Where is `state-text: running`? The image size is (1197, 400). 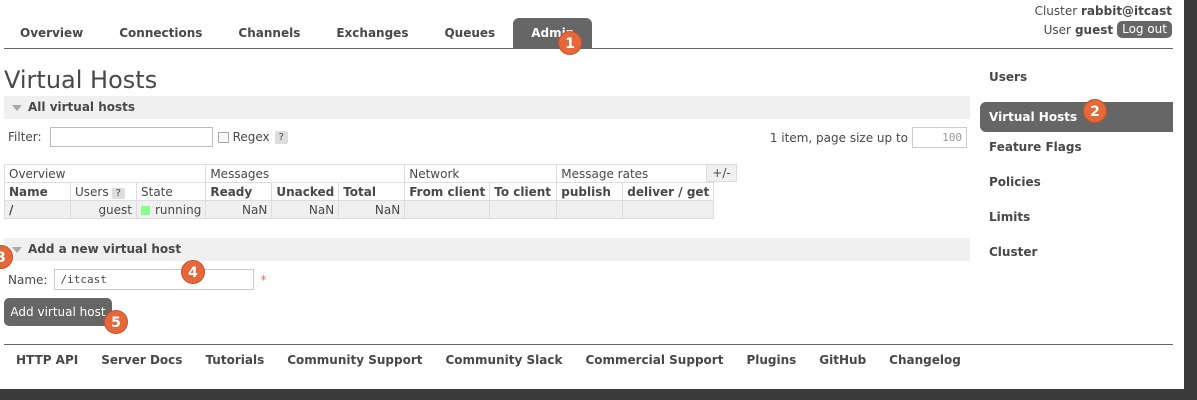
state-text: running is located at coordinates (178, 209).